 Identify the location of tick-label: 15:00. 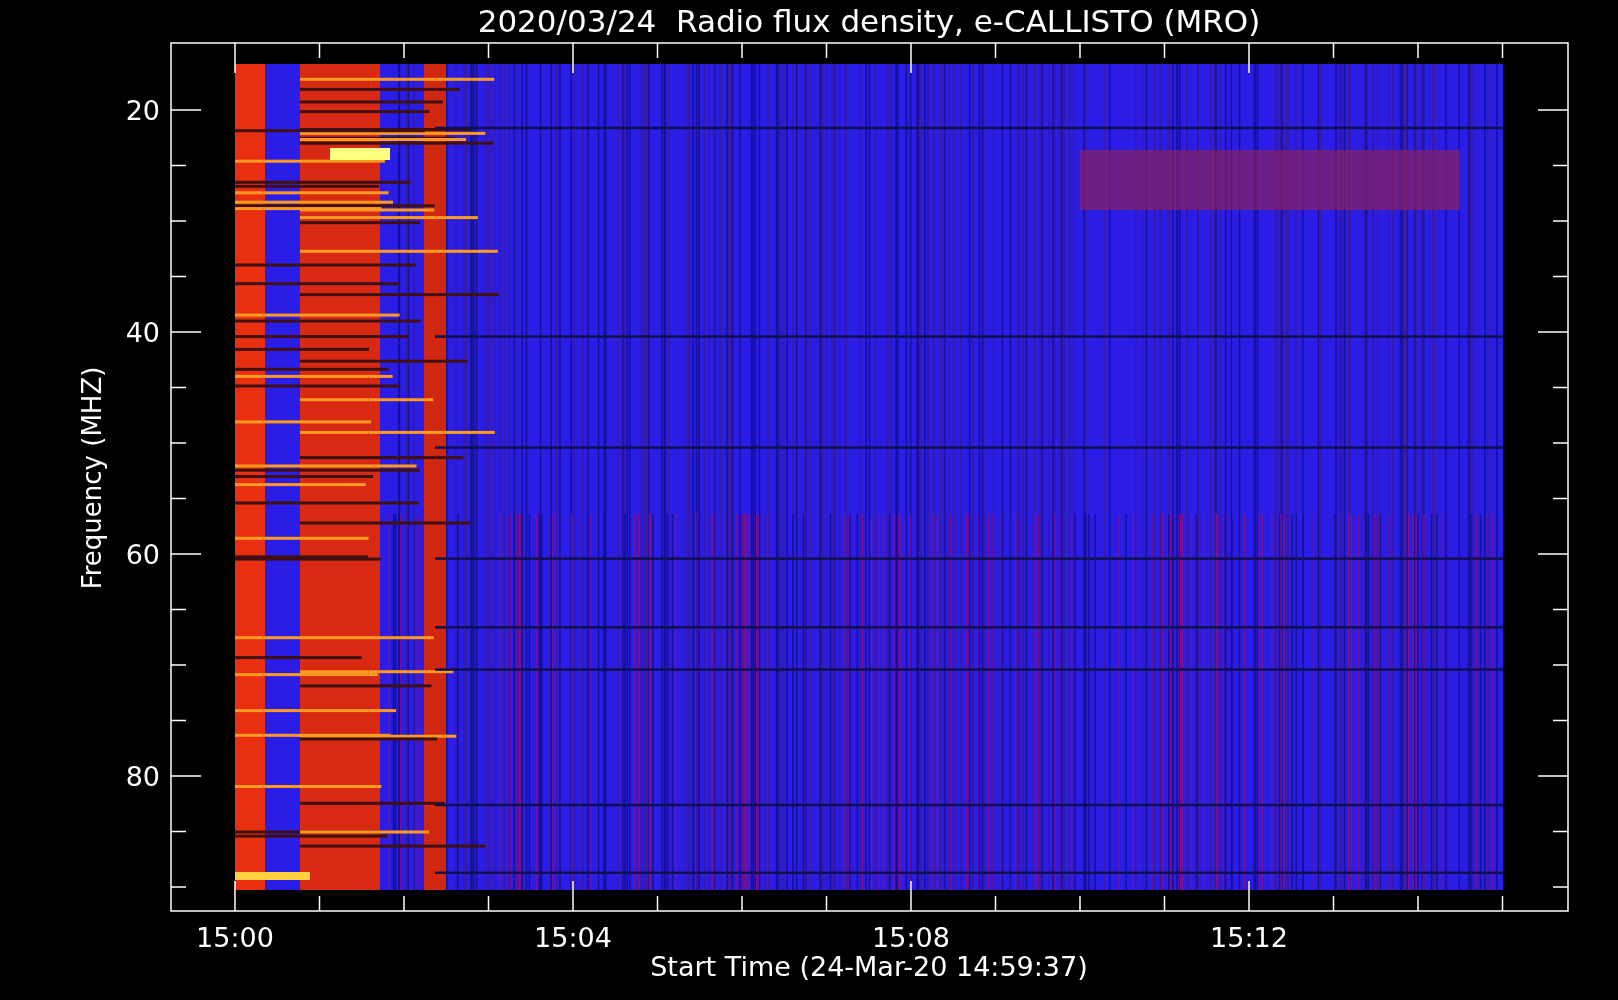
(235, 937).